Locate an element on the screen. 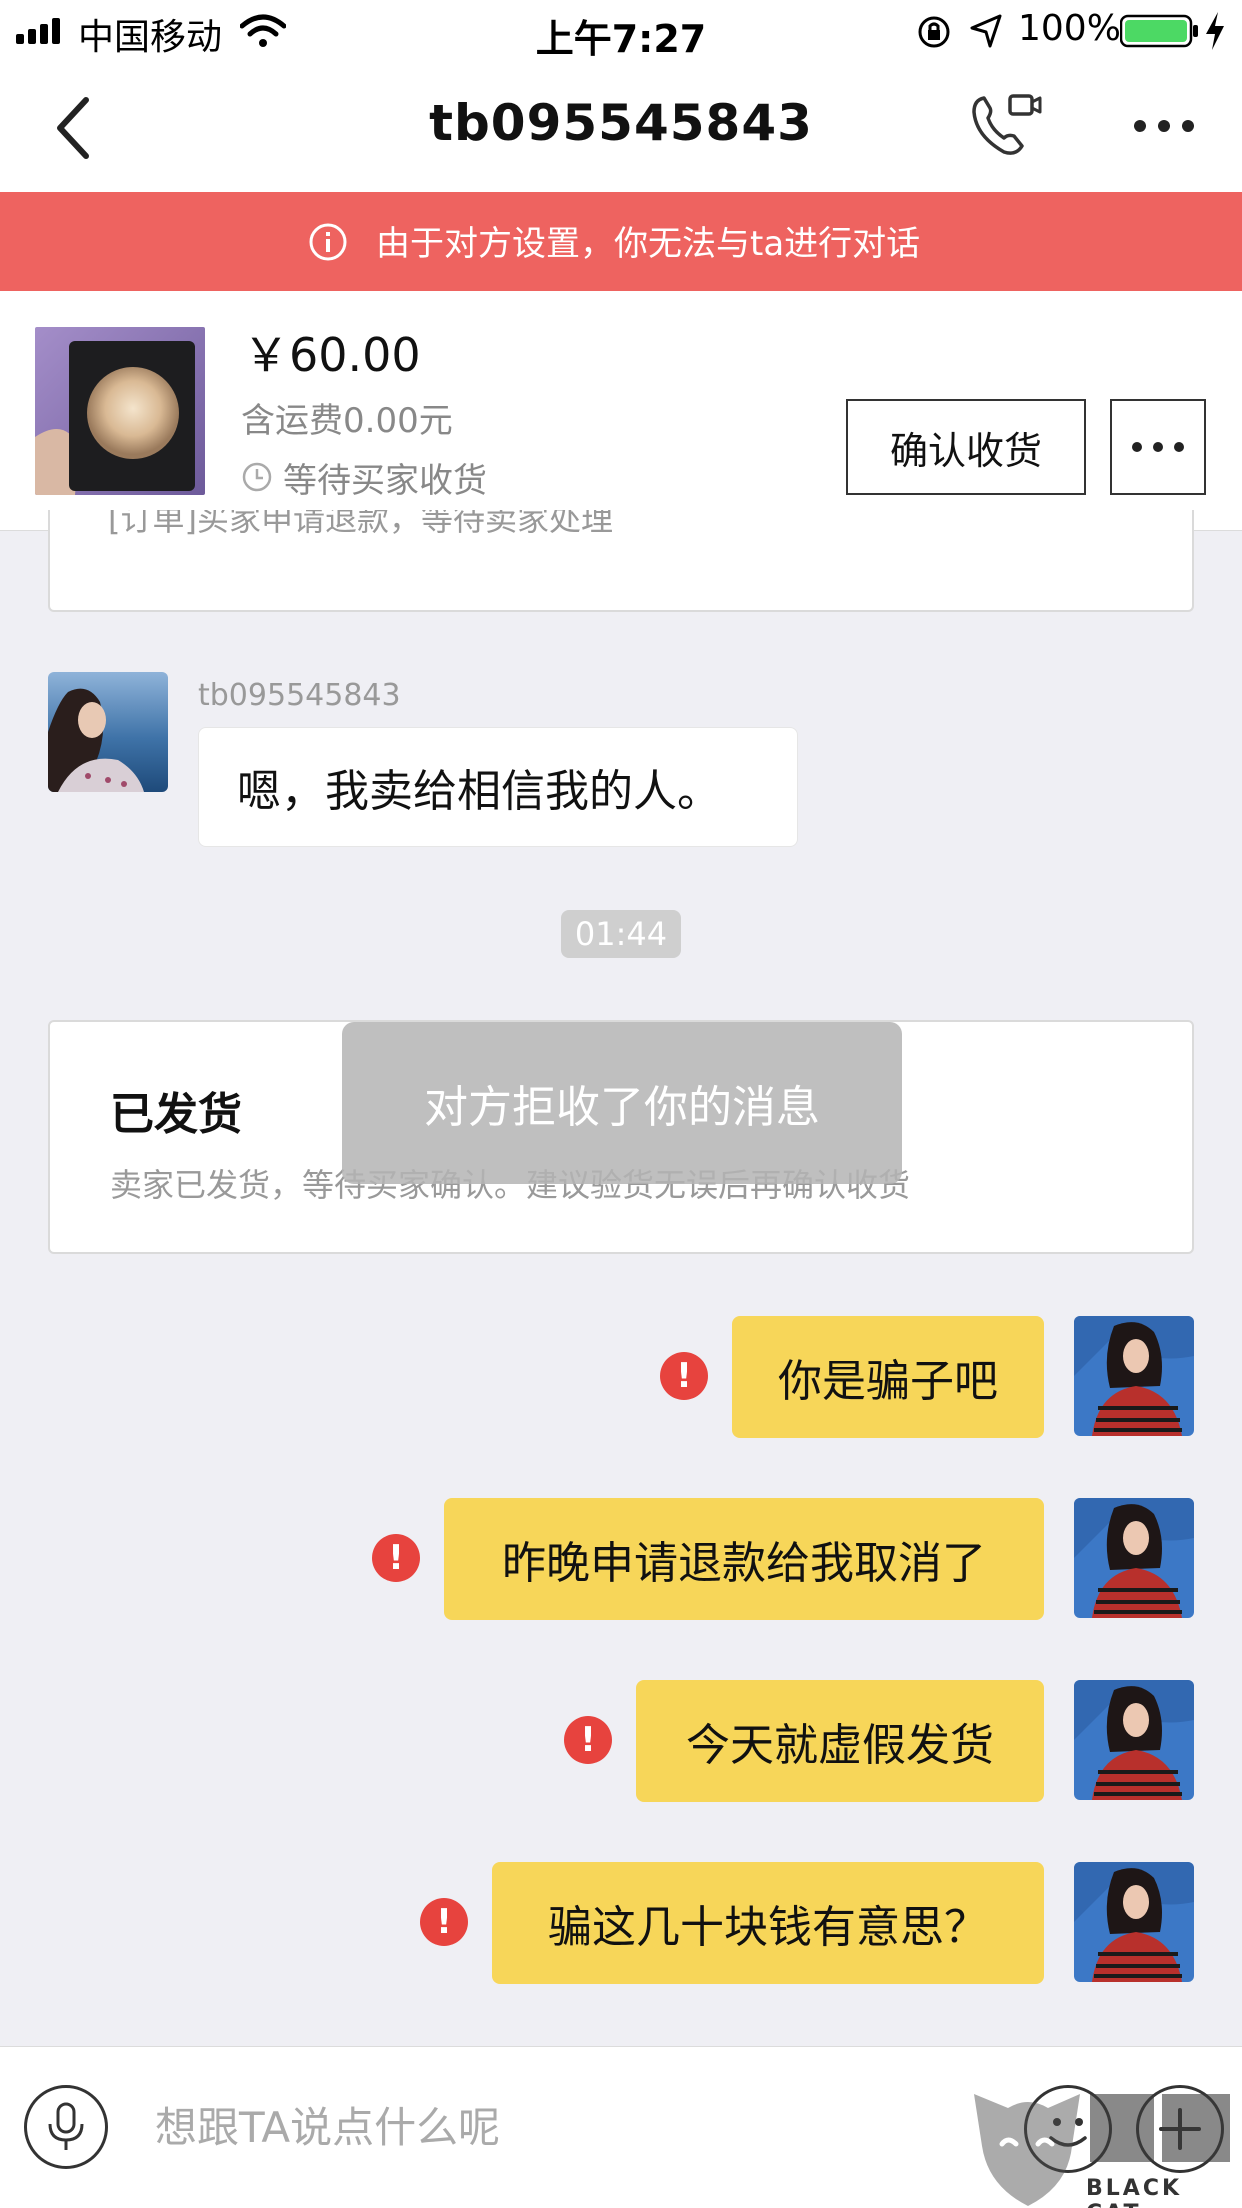  incoming-message: 嗯，我卖给相信我的人。 is located at coordinates (498, 787).